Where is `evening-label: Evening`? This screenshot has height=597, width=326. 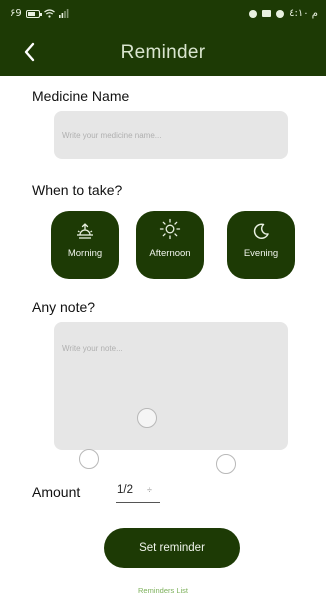
evening-label: Evening is located at coordinates (261, 253).